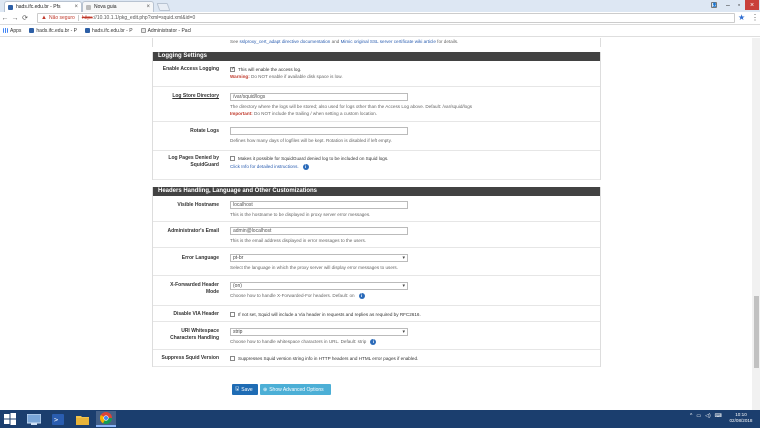 The image size is (760, 428). What do you see at coordinates (741, 17) in the screenshot?
I see `bookmark-star-icon: ★` at bounding box center [741, 17].